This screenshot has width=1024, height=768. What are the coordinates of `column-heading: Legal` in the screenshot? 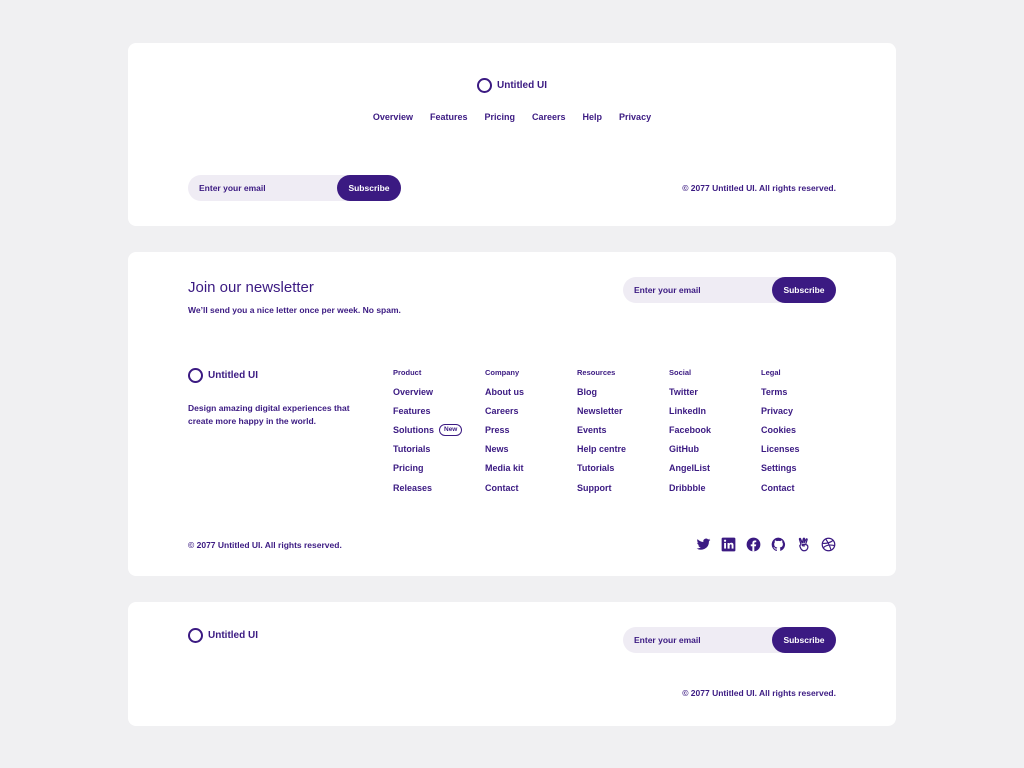 It's located at (771, 372).